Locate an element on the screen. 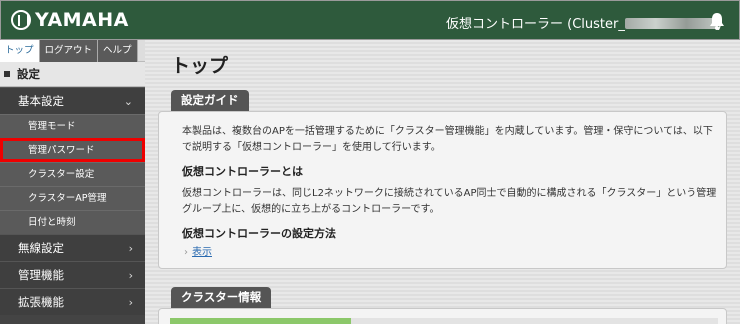  guide-heading-howto: 仮想コントローラーの設定方法 is located at coordinates (259, 233).